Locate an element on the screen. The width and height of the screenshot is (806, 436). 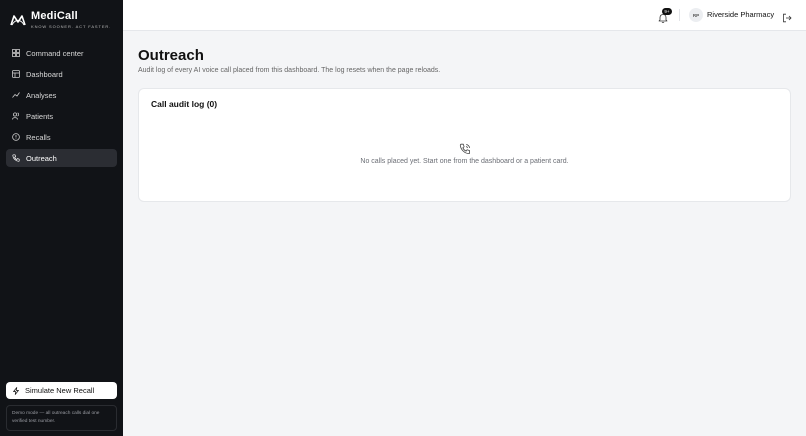
chart-icon is located at coordinates (16, 95).